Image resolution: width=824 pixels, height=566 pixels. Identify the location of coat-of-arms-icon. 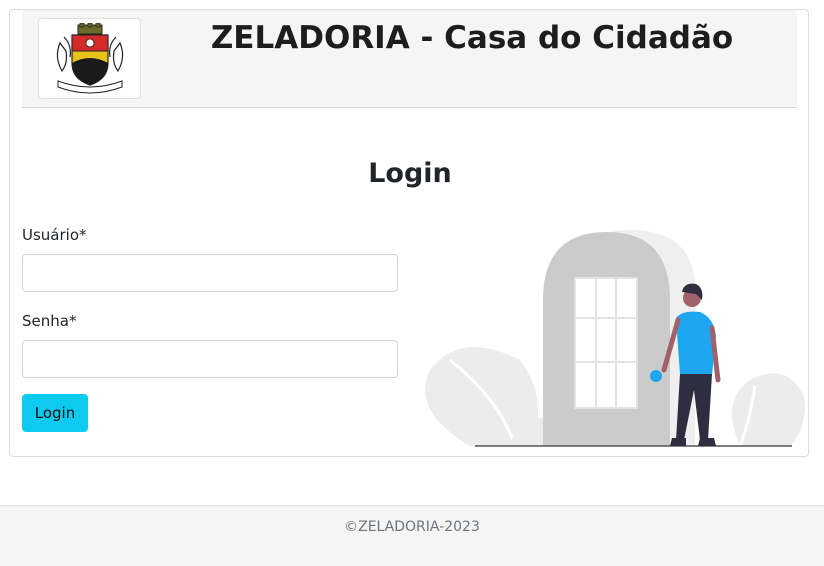
(89, 57).